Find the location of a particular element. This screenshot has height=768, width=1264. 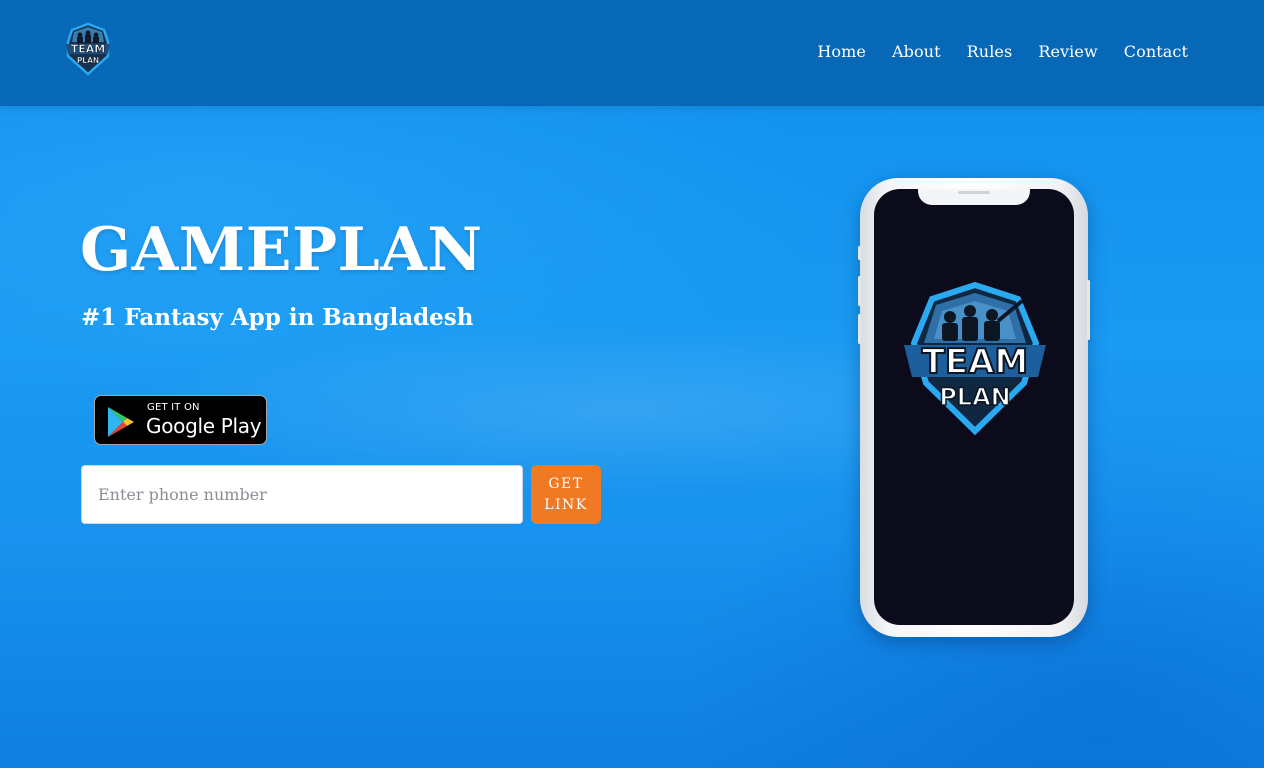

phone-screen: TEAM PLAN is located at coordinates (974, 407).